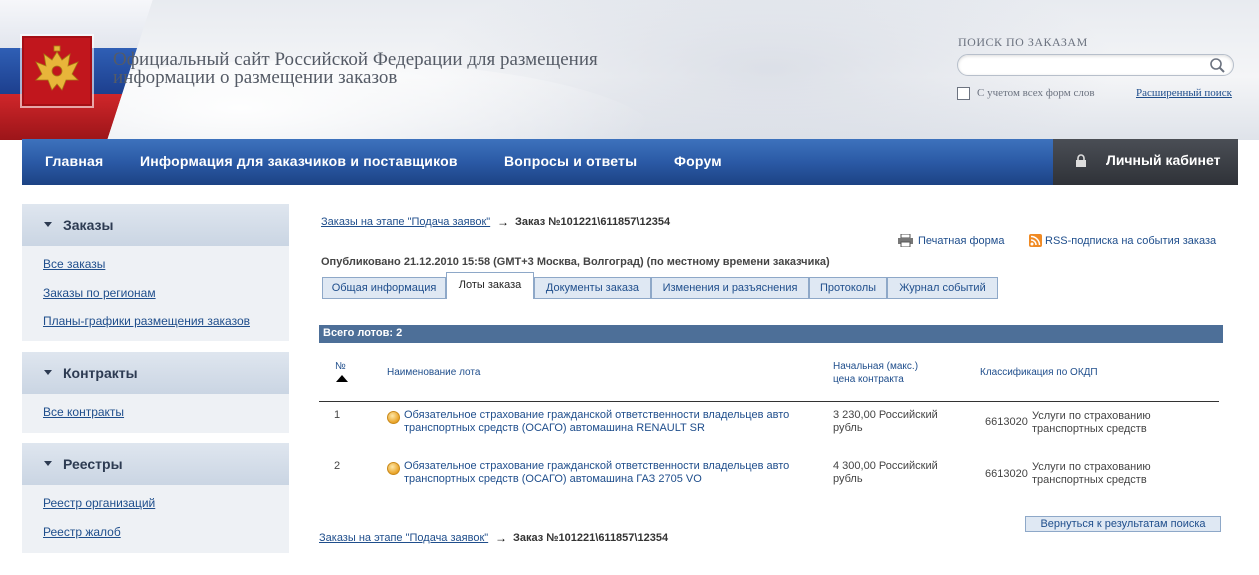 The image size is (1259, 575). I want to click on nav-item-forum: Форум, so click(698, 161).